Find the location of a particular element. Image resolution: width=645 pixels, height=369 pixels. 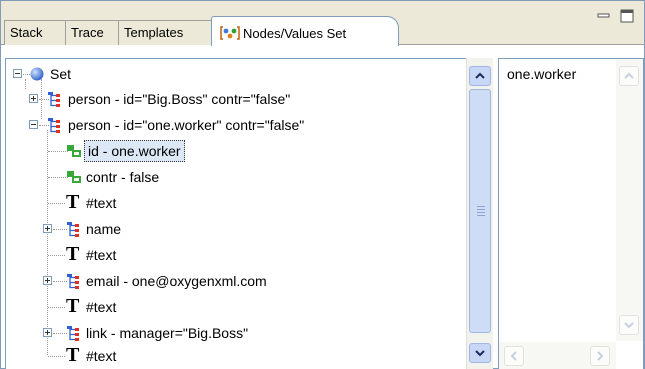

chevron-left-icon is located at coordinates (513, 356).